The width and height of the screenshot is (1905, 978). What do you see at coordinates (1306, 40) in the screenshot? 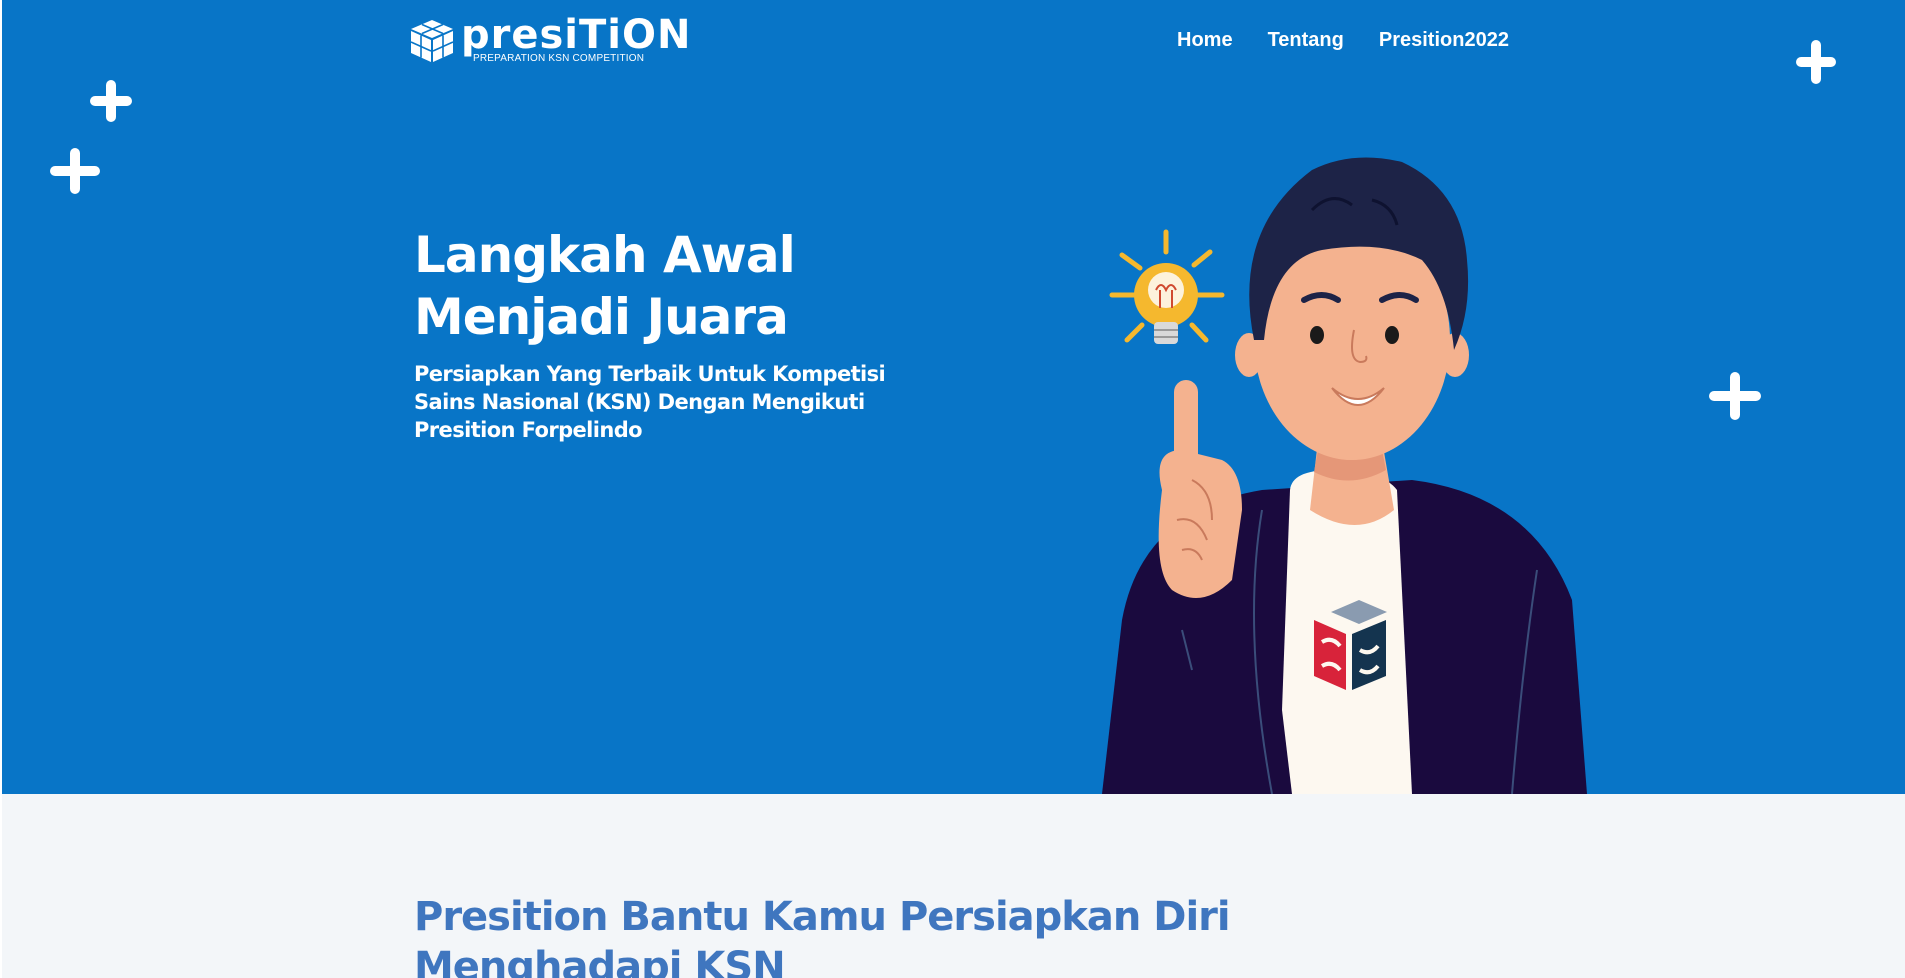
I see `nav-link-tentang: Tentang` at bounding box center [1306, 40].